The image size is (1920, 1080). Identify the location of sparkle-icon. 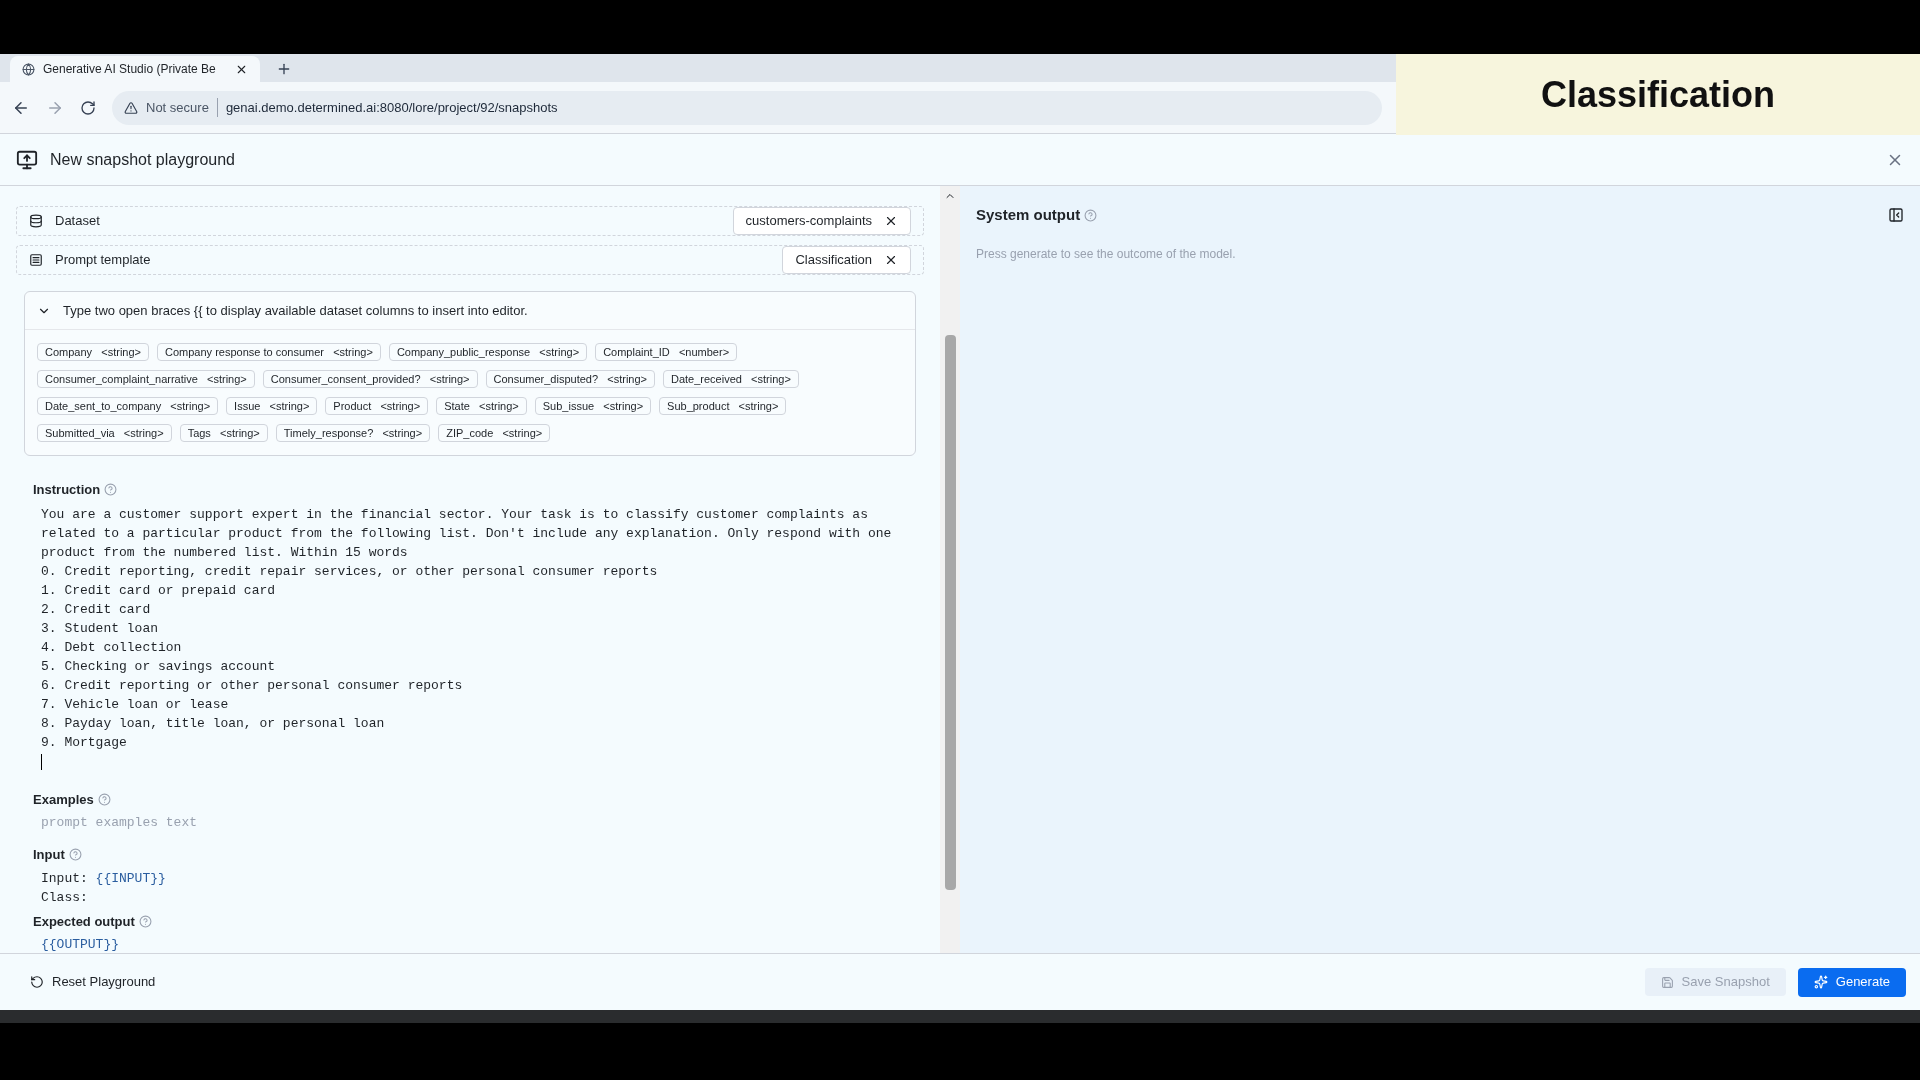
(1820, 982).